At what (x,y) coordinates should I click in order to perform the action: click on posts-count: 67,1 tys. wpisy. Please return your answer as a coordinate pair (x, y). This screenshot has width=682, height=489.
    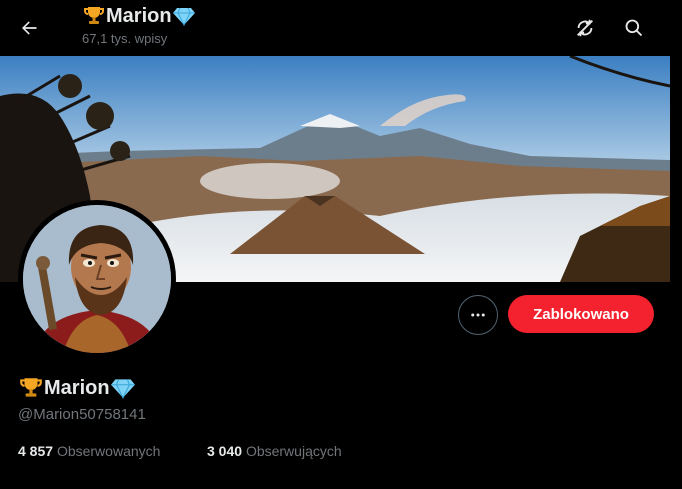
    Looking at the image, I should click on (125, 38).